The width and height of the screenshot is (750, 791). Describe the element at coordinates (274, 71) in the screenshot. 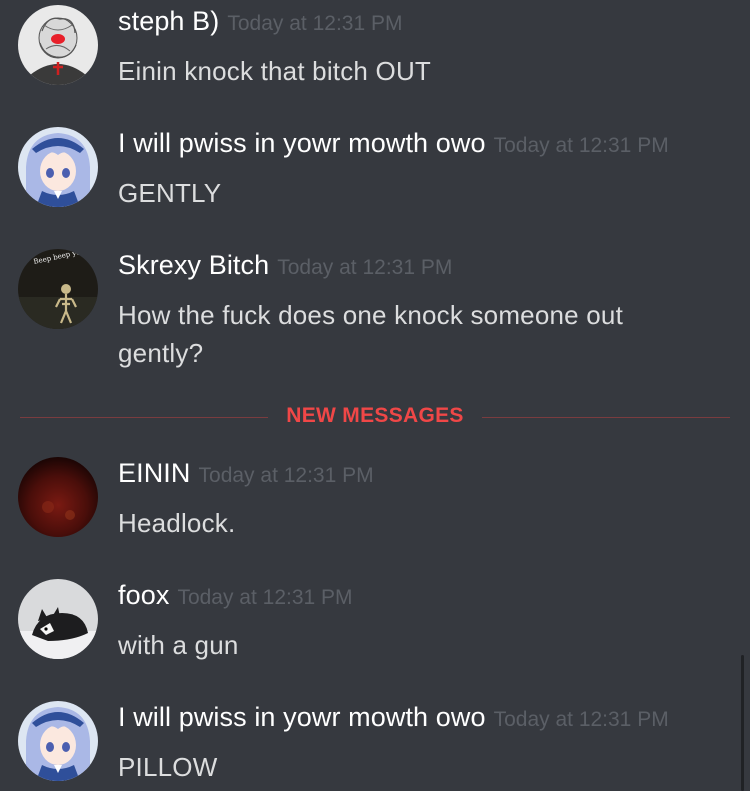

I see `message-content: Einin knock that bitch OUT` at that location.